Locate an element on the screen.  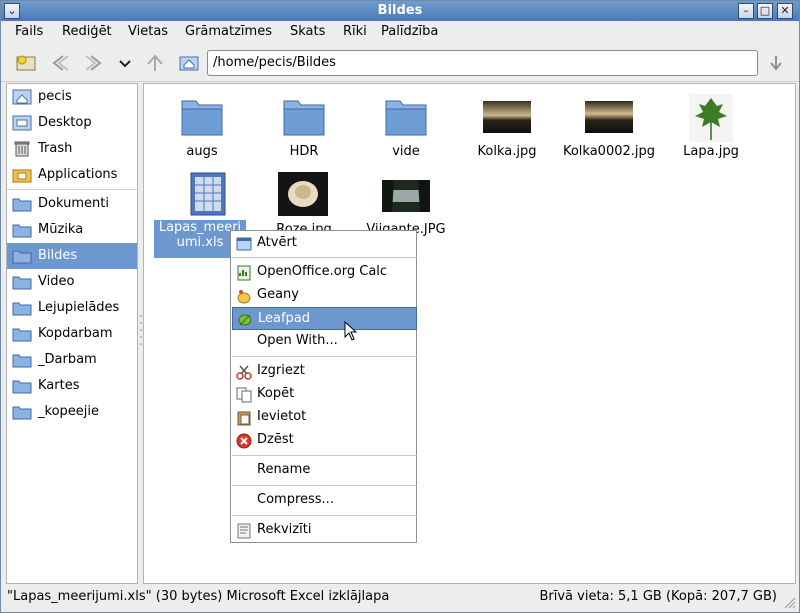
sidebar-item-applications: Applications is located at coordinates (72, 175).